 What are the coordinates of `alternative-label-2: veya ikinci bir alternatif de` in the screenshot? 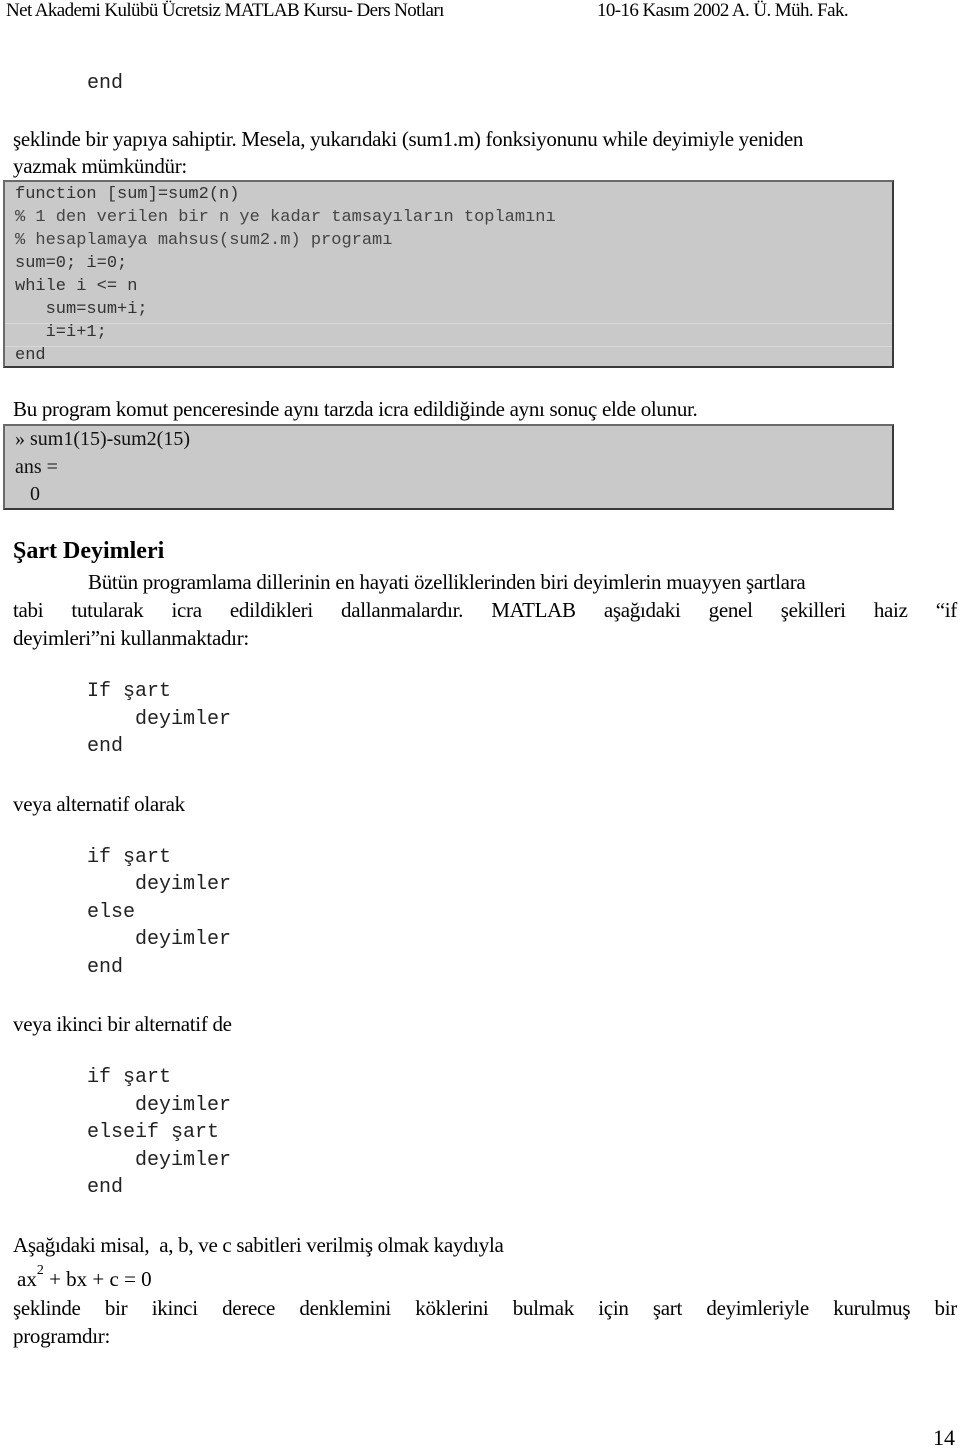 It's located at (122, 1024).